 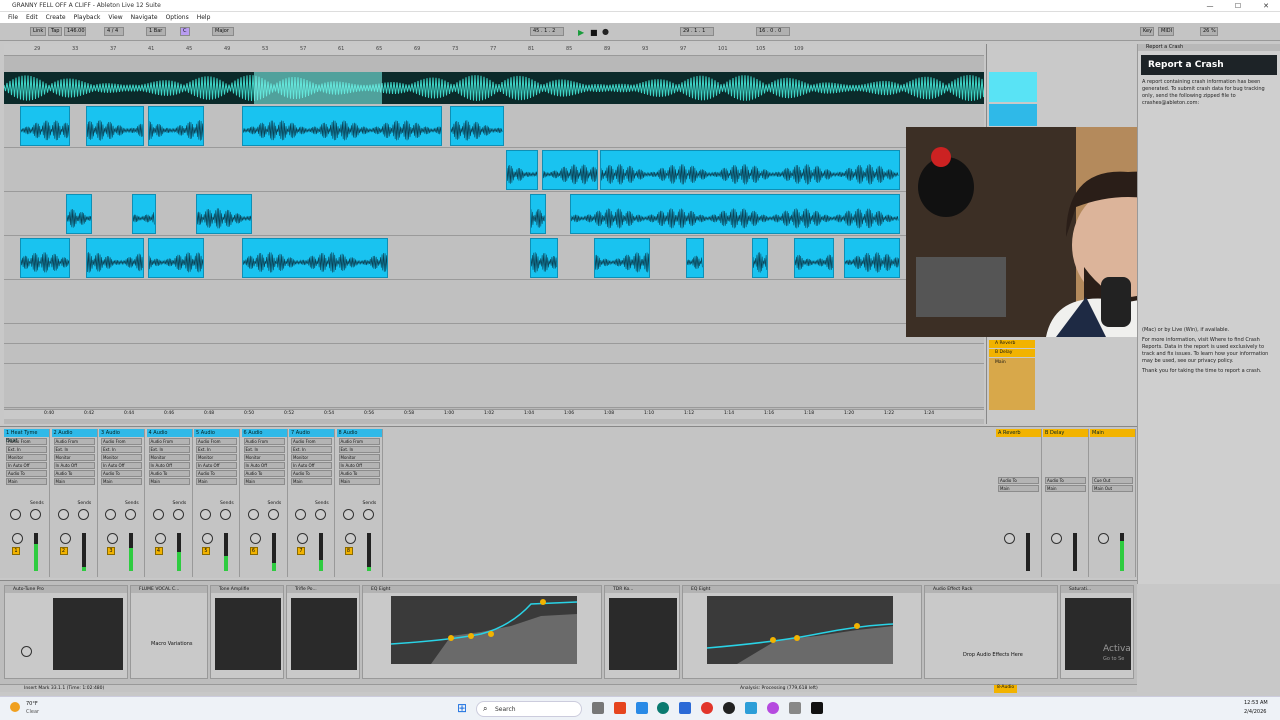 I want to click on menu-create: Create, so click(x=56, y=17).